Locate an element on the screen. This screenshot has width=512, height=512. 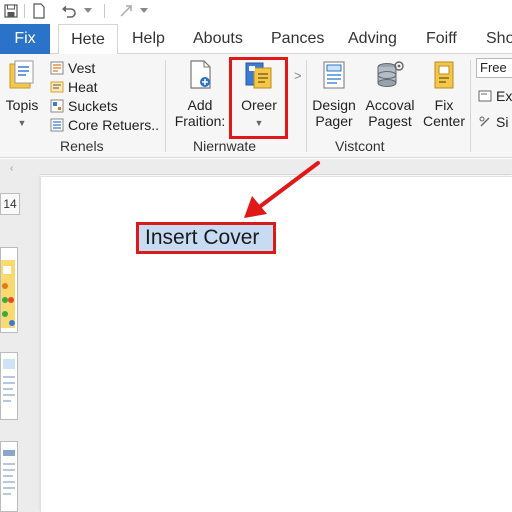
page-number-box: 14 is located at coordinates (10, 204).